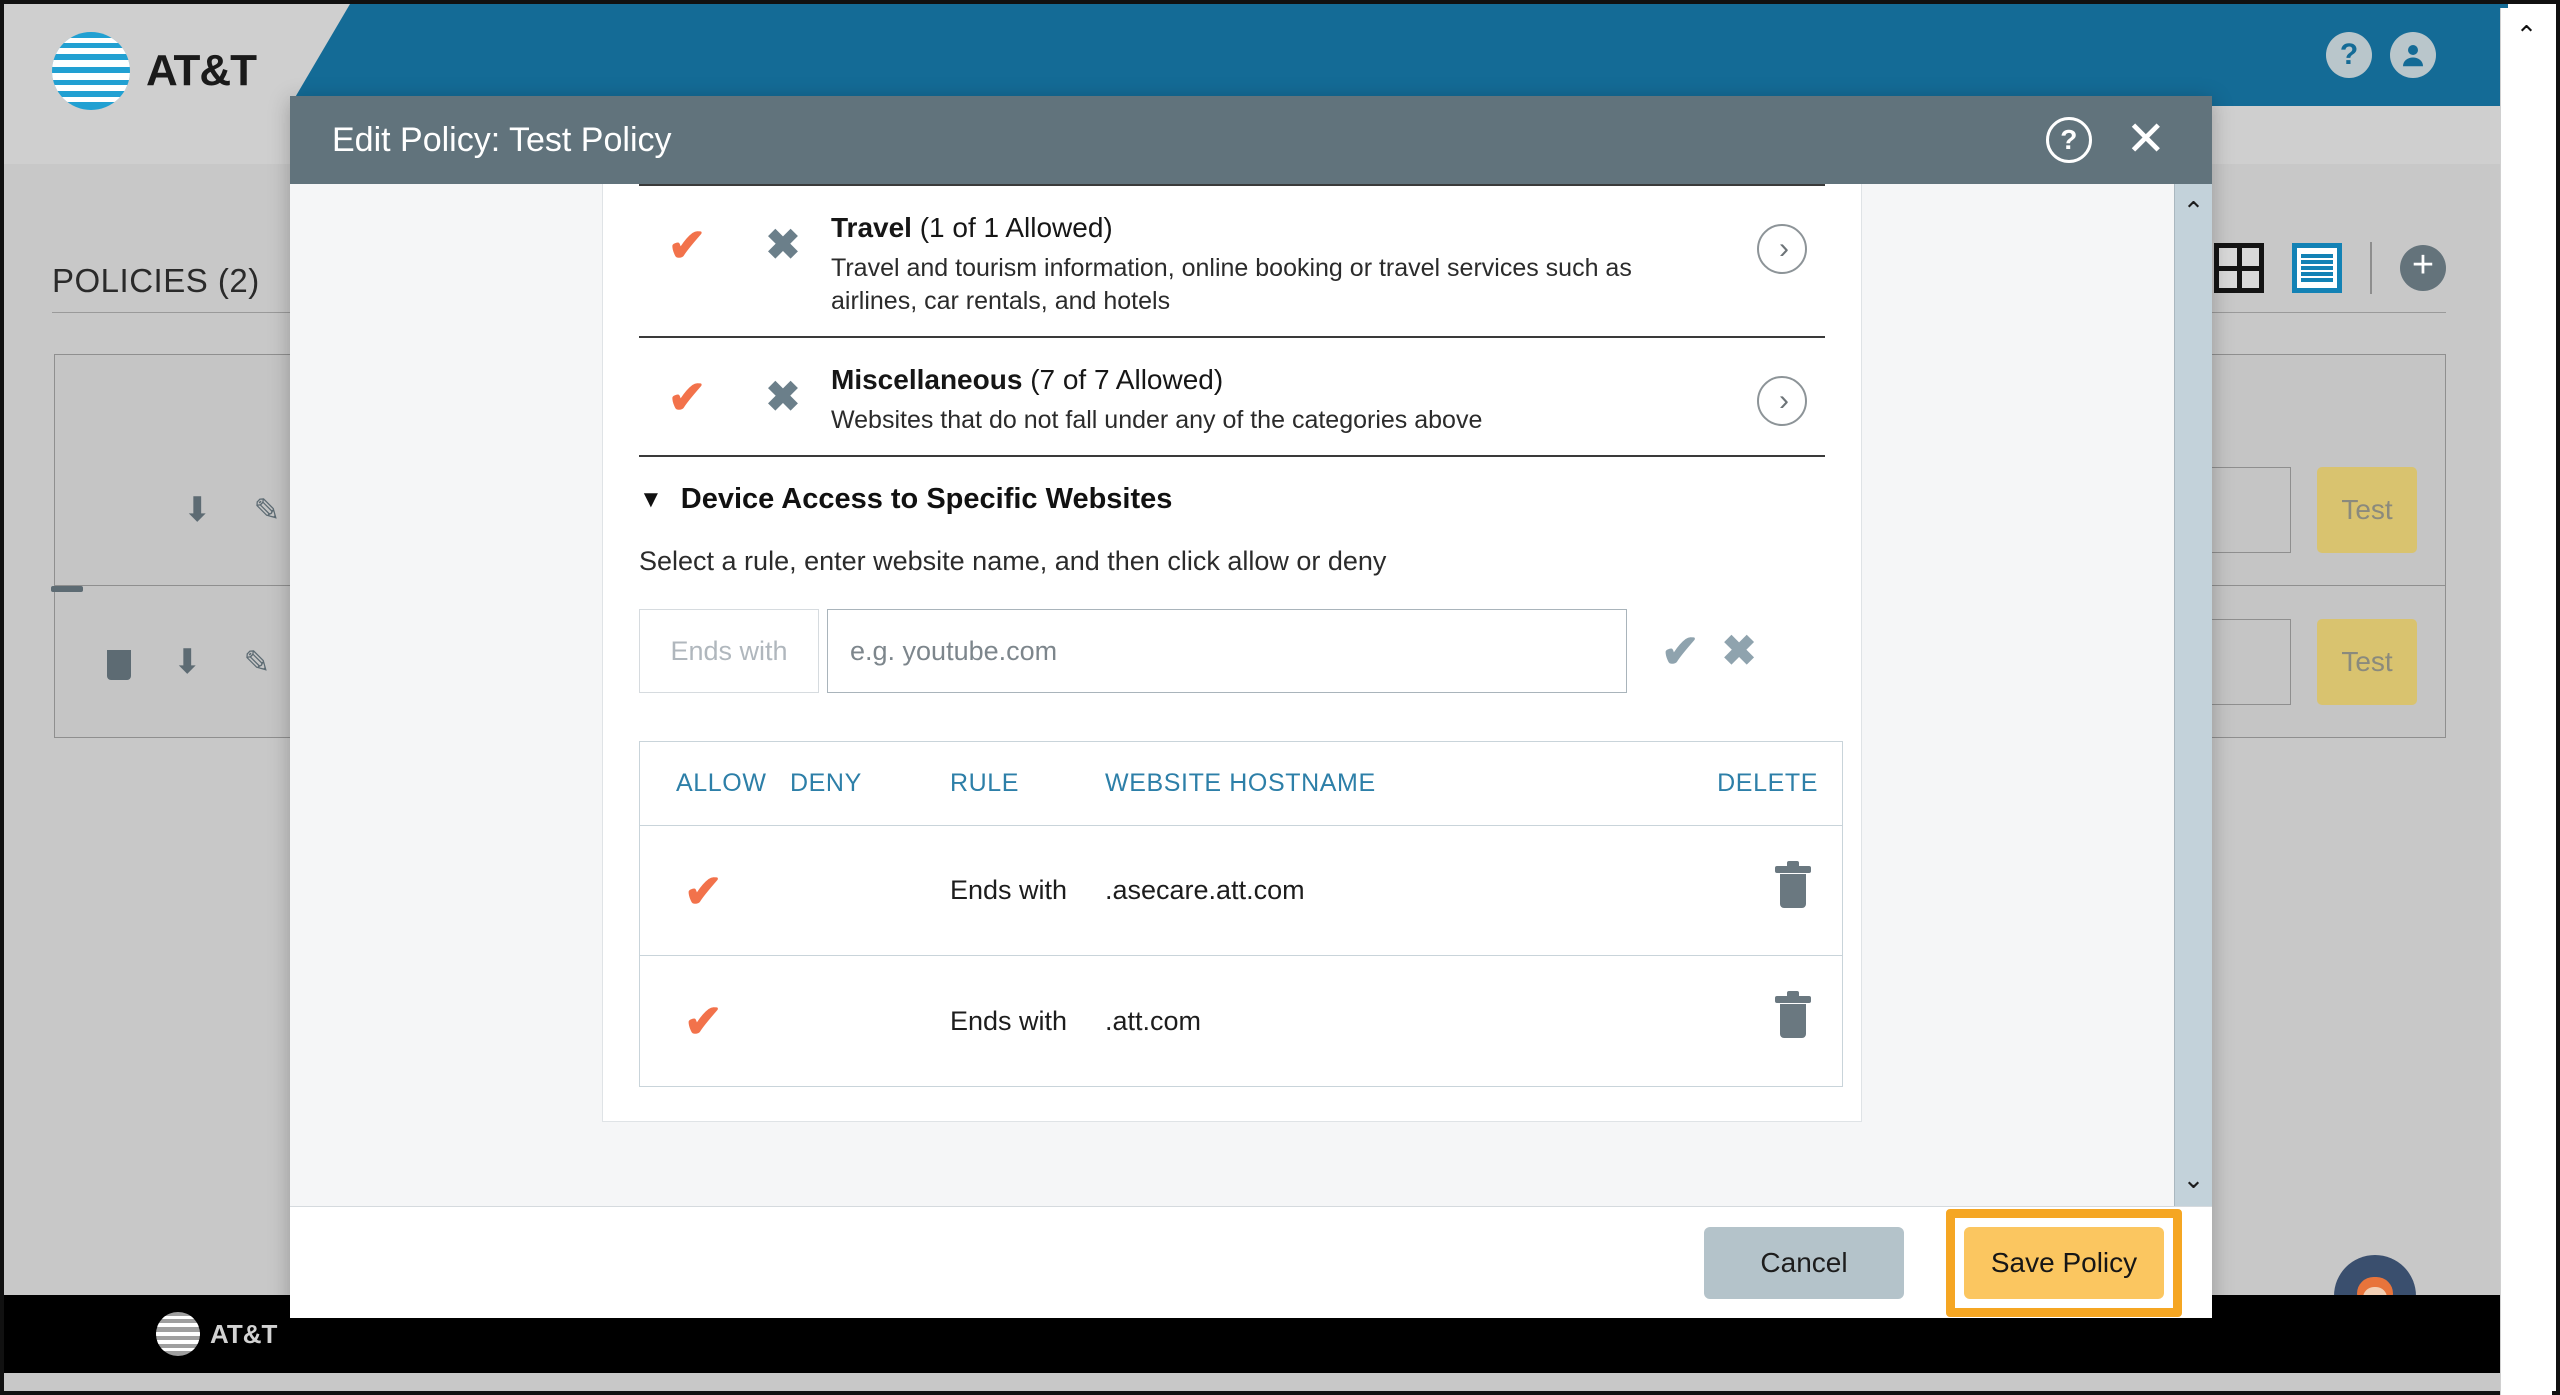  What do you see at coordinates (729, 651) in the screenshot?
I see `rule-select: Ends with` at bounding box center [729, 651].